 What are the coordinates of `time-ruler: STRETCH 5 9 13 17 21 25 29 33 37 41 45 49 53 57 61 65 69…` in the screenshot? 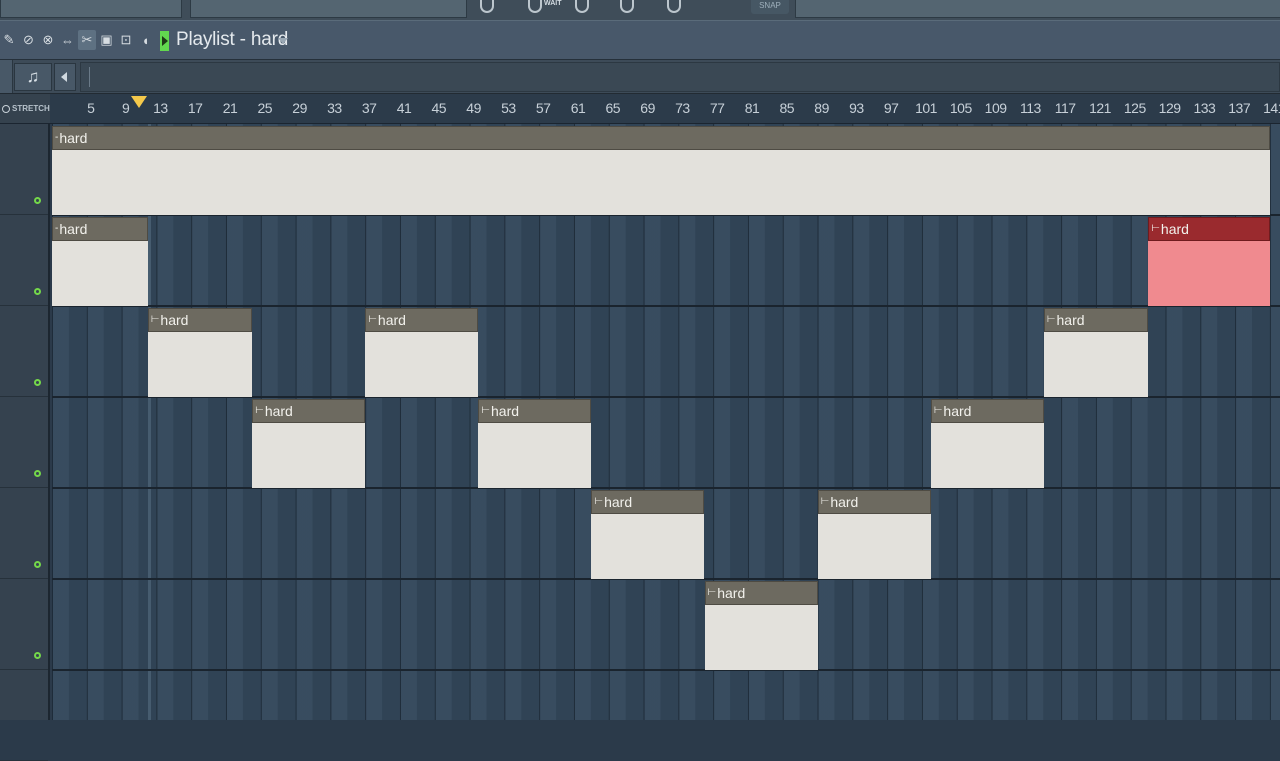 It's located at (640, 109).